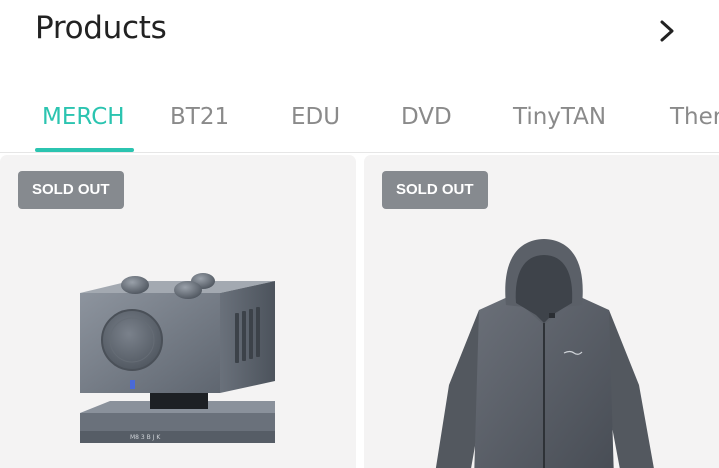 This screenshot has width=719, height=468. Describe the element at coordinates (101, 28) in the screenshot. I see `page-title: Products` at that location.